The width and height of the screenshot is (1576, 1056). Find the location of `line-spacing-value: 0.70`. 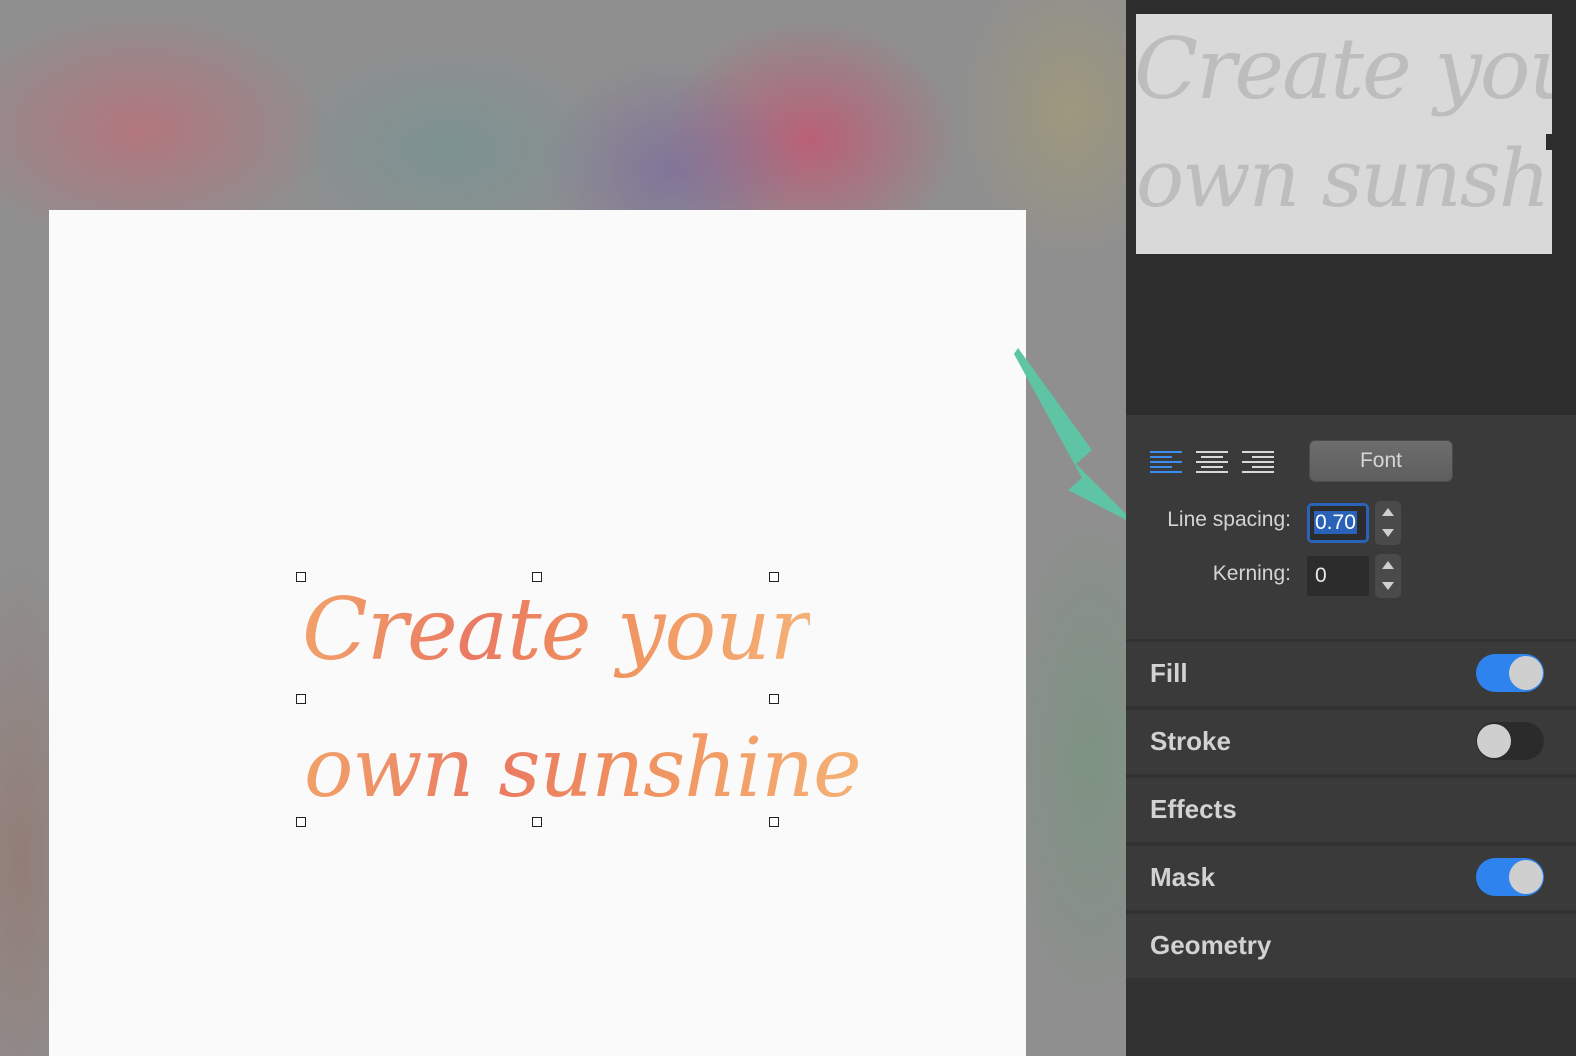

line-spacing-value: 0.70 is located at coordinates (1335, 522).